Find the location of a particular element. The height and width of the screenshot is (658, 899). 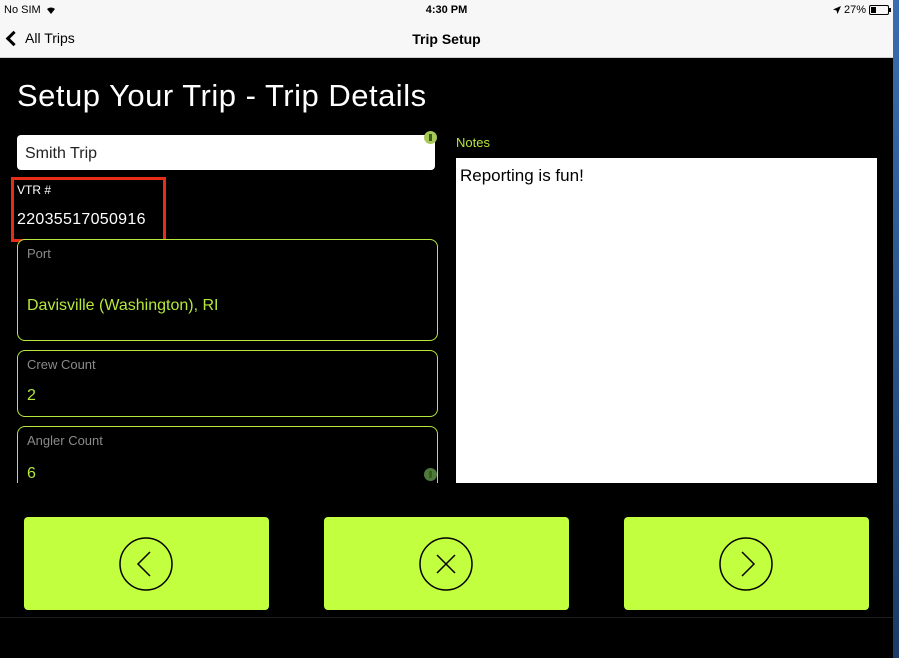

battery-percent: 27% is located at coordinates (854, 10).